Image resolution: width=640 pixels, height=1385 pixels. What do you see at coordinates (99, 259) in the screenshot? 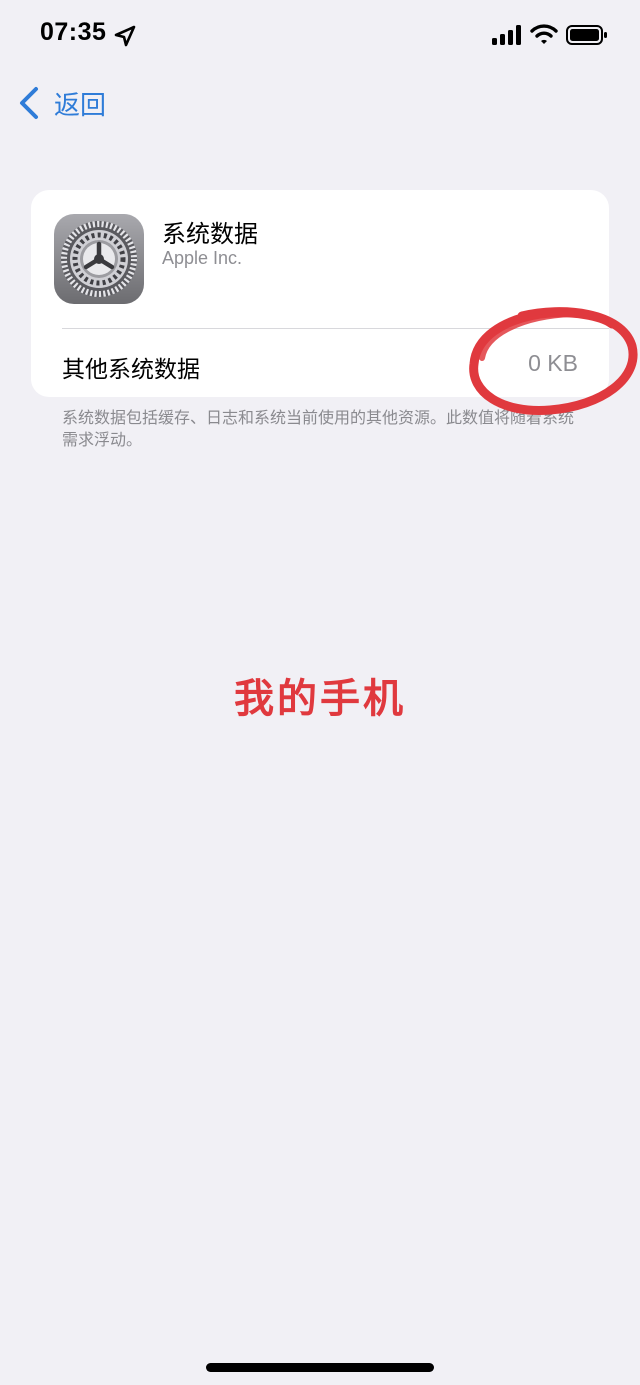
I see `settings-gear-icon` at bounding box center [99, 259].